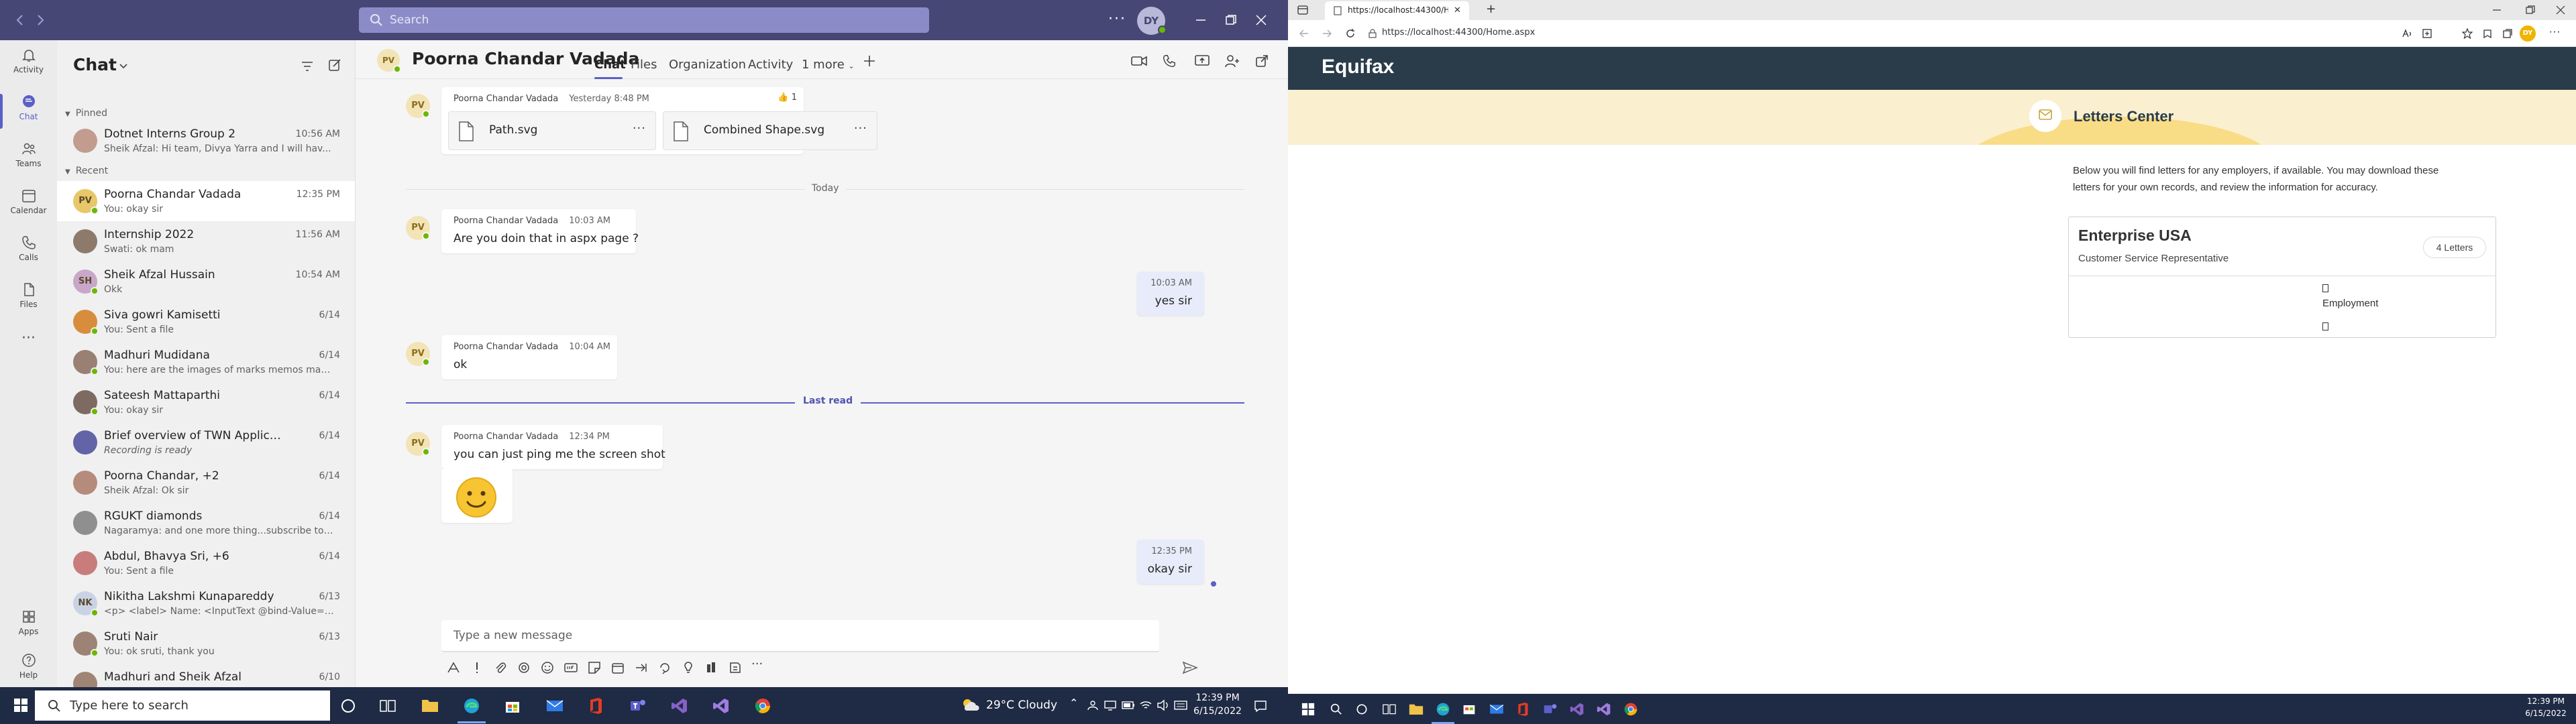  What do you see at coordinates (2560, 10) in the screenshot?
I see `close-icon` at bounding box center [2560, 10].